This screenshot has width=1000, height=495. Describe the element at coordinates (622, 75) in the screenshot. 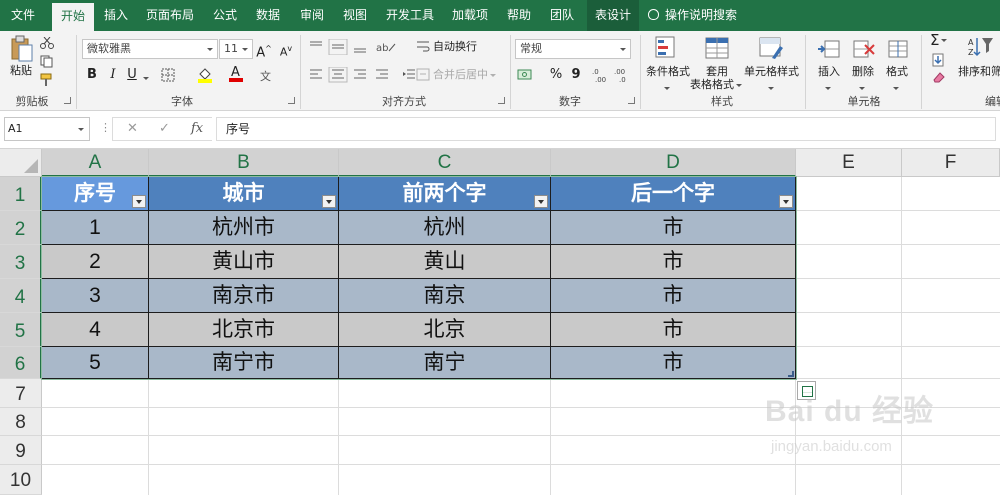

I see `decrease-decimal-icon: .00.0` at that location.